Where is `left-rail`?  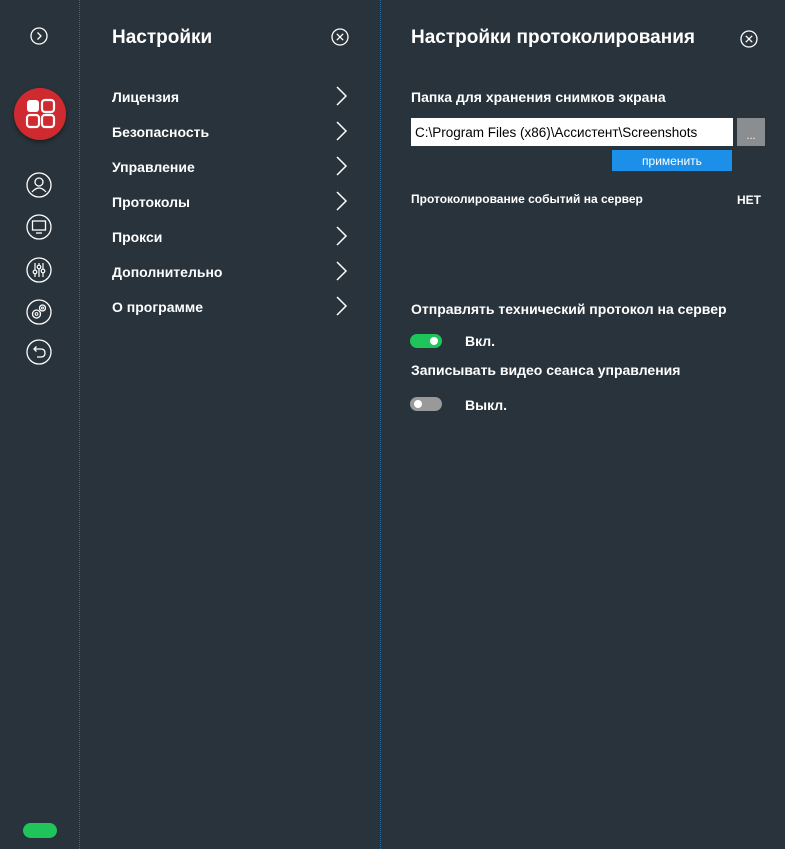 left-rail is located at coordinates (40, 424).